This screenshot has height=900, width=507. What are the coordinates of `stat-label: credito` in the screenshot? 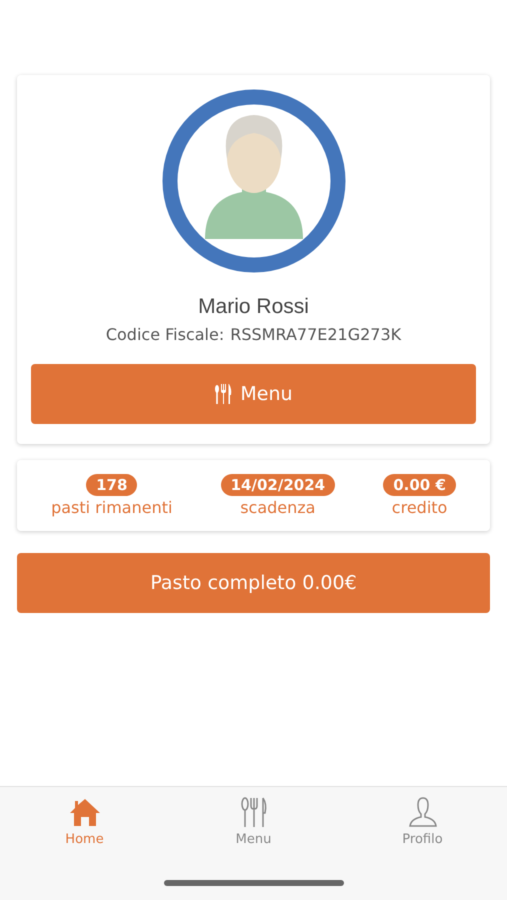 It's located at (420, 507).